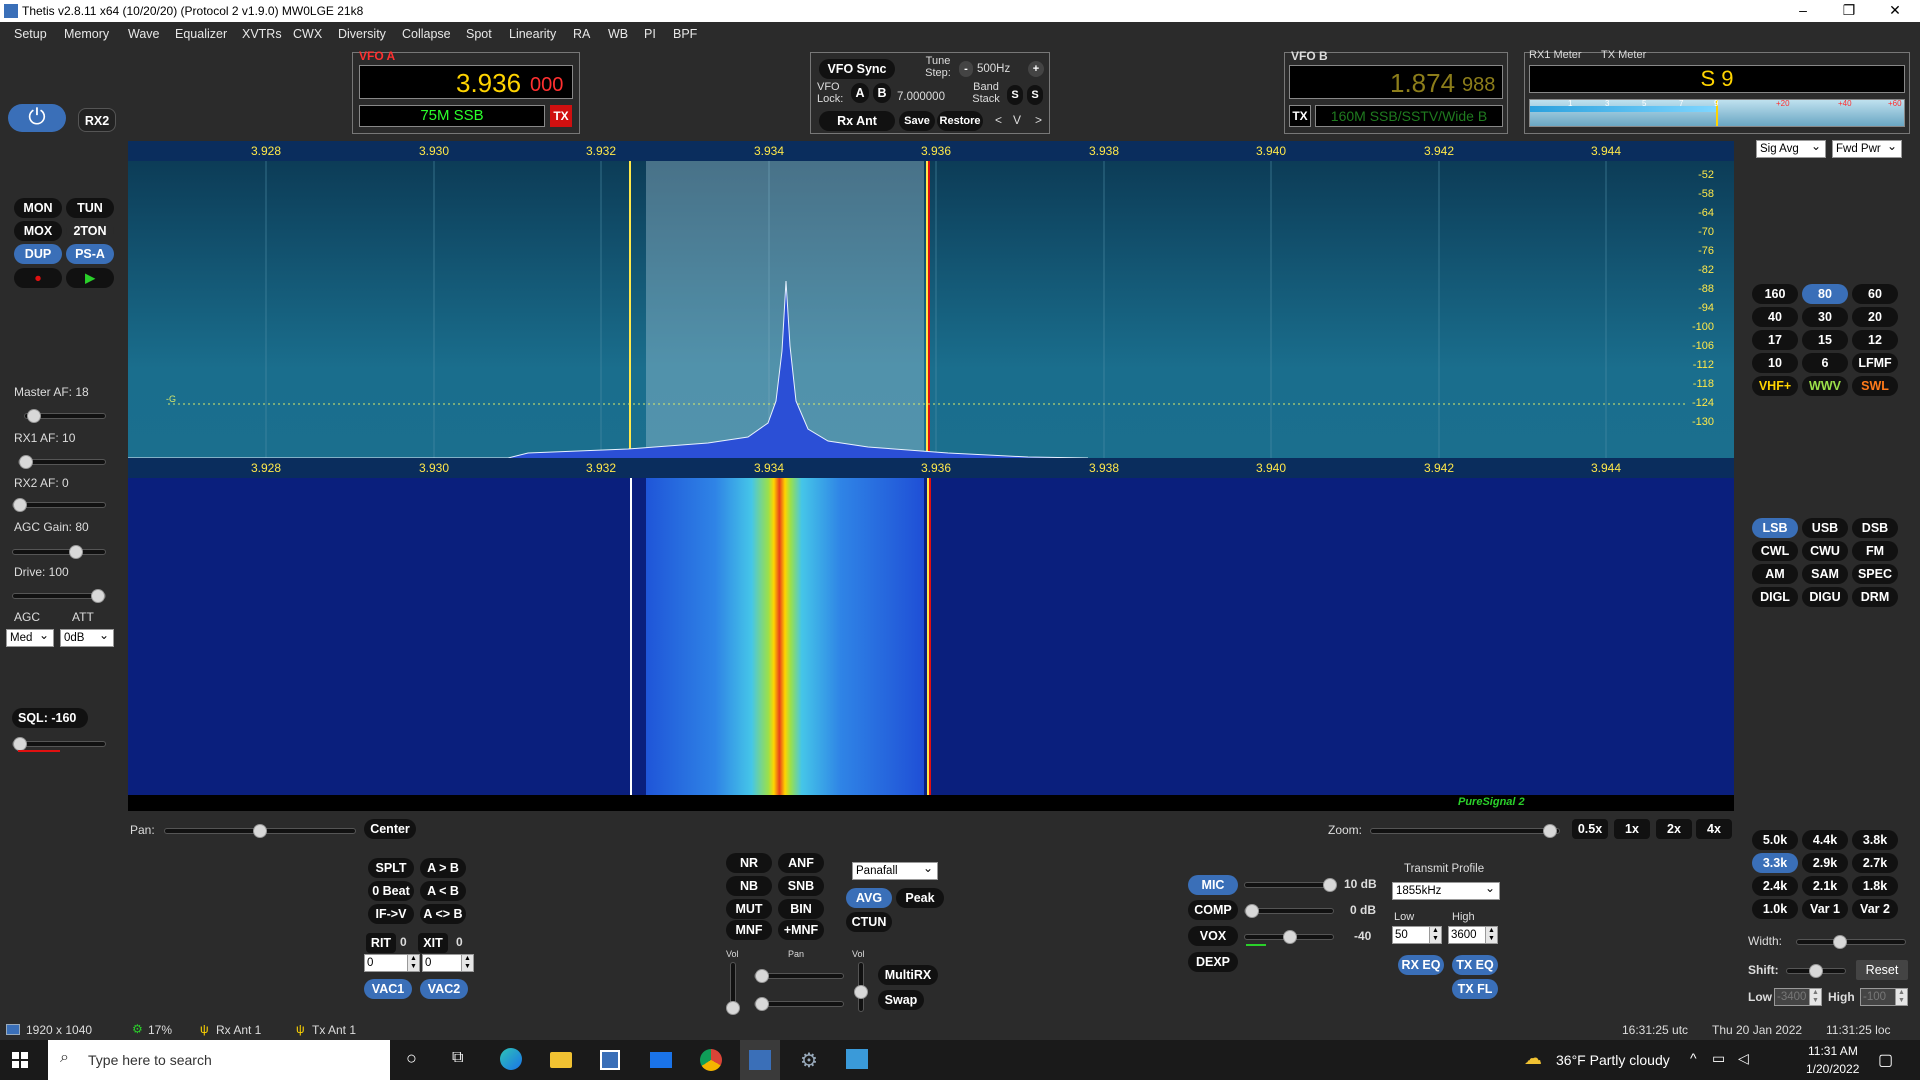 Image resolution: width=1920 pixels, height=1080 pixels. I want to click on vfo-sync-button: VFO Sync, so click(857, 69).